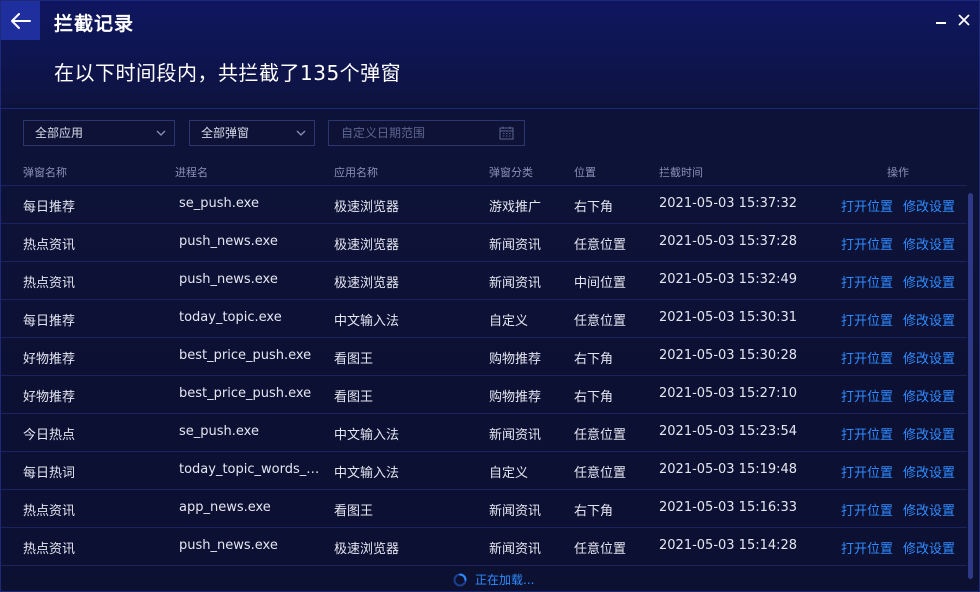 The width and height of the screenshot is (980, 592). What do you see at coordinates (585, 172) in the screenshot?
I see `col-header-position: 位置` at bounding box center [585, 172].